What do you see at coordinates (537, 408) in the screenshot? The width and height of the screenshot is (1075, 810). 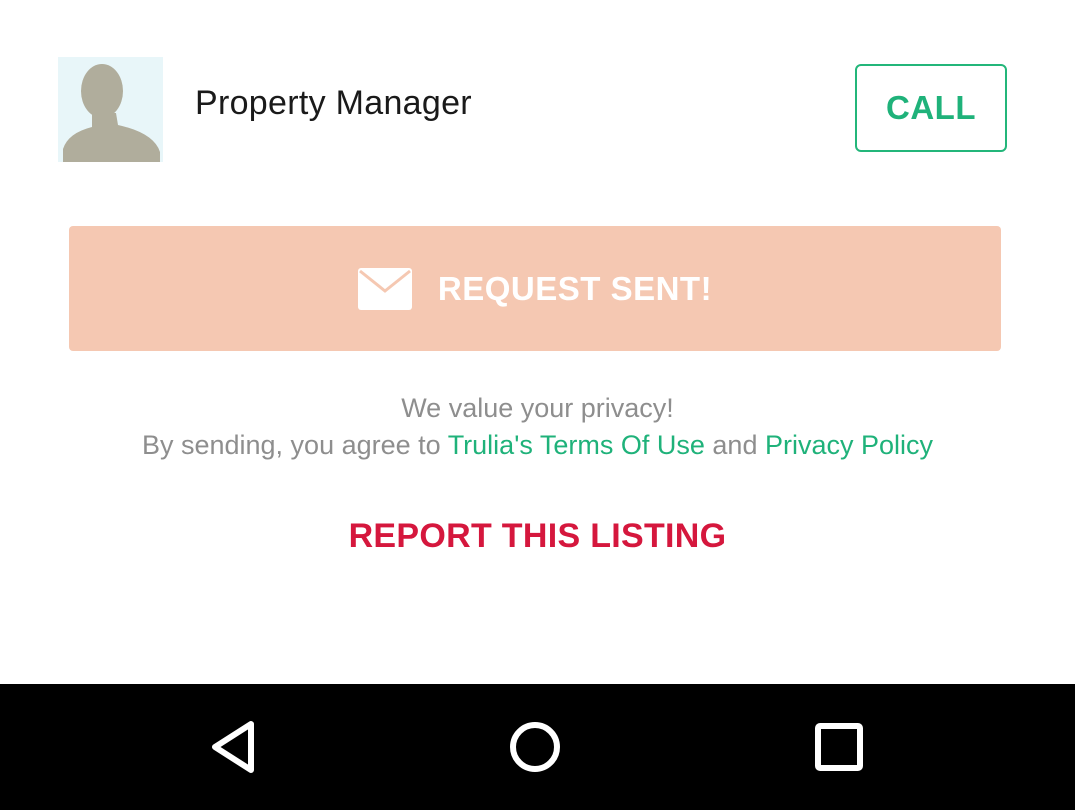 I see `privacy-headline: We value your privacy!` at bounding box center [537, 408].